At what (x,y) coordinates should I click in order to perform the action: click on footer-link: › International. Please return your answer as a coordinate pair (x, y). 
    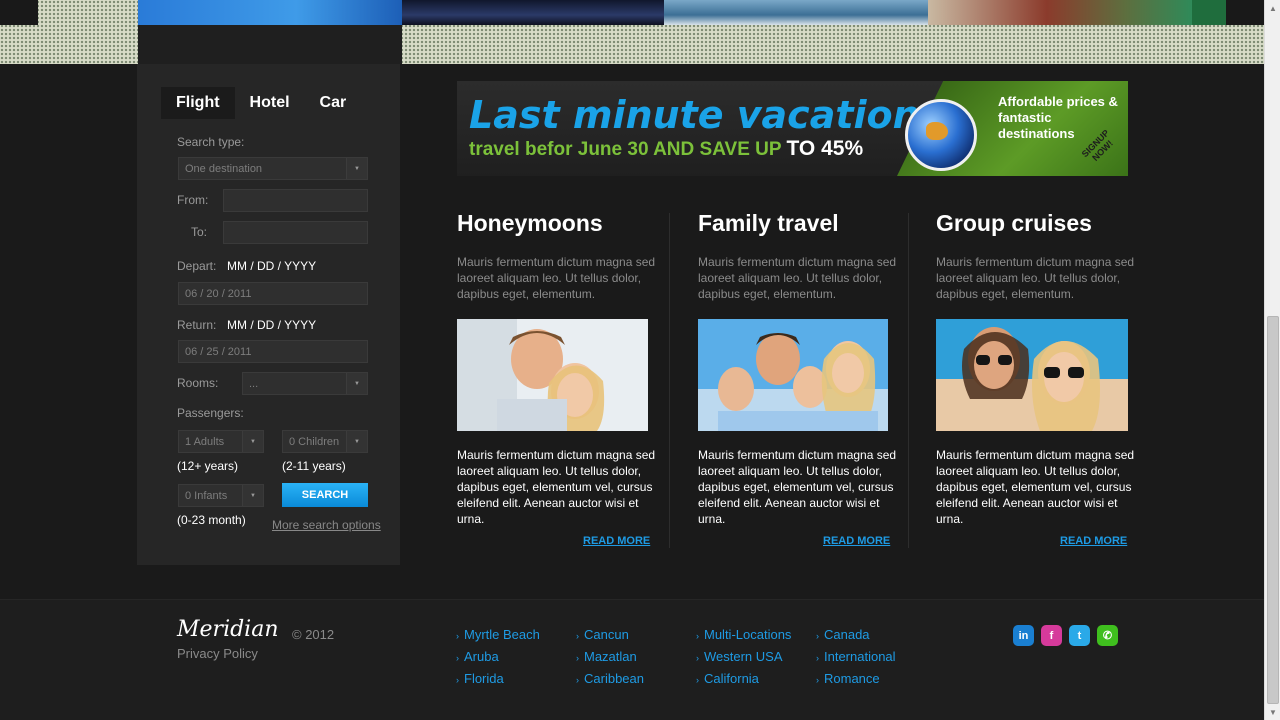
    Looking at the image, I should click on (856, 656).